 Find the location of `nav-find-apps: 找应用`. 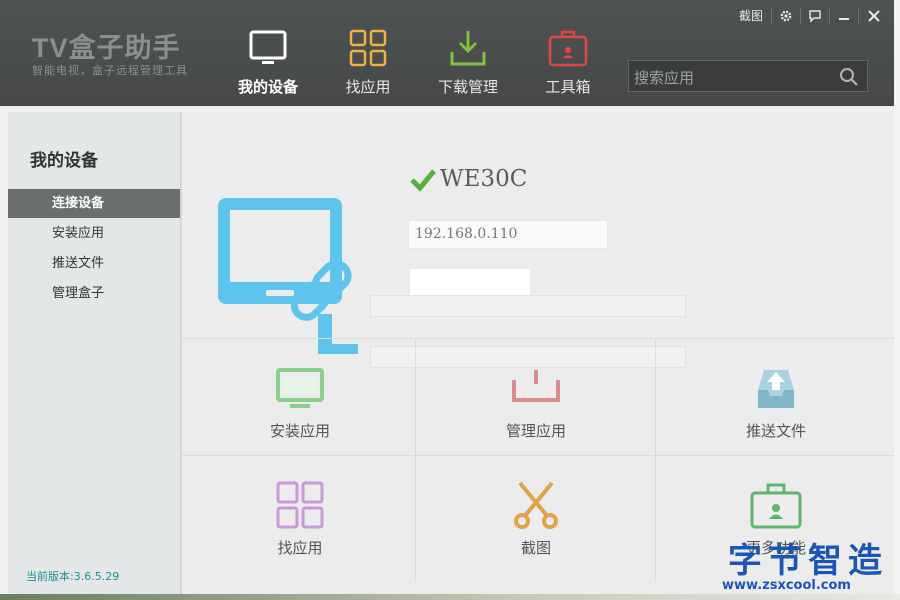

nav-find-apps: 找应用 is located at coordinates (368, 65).